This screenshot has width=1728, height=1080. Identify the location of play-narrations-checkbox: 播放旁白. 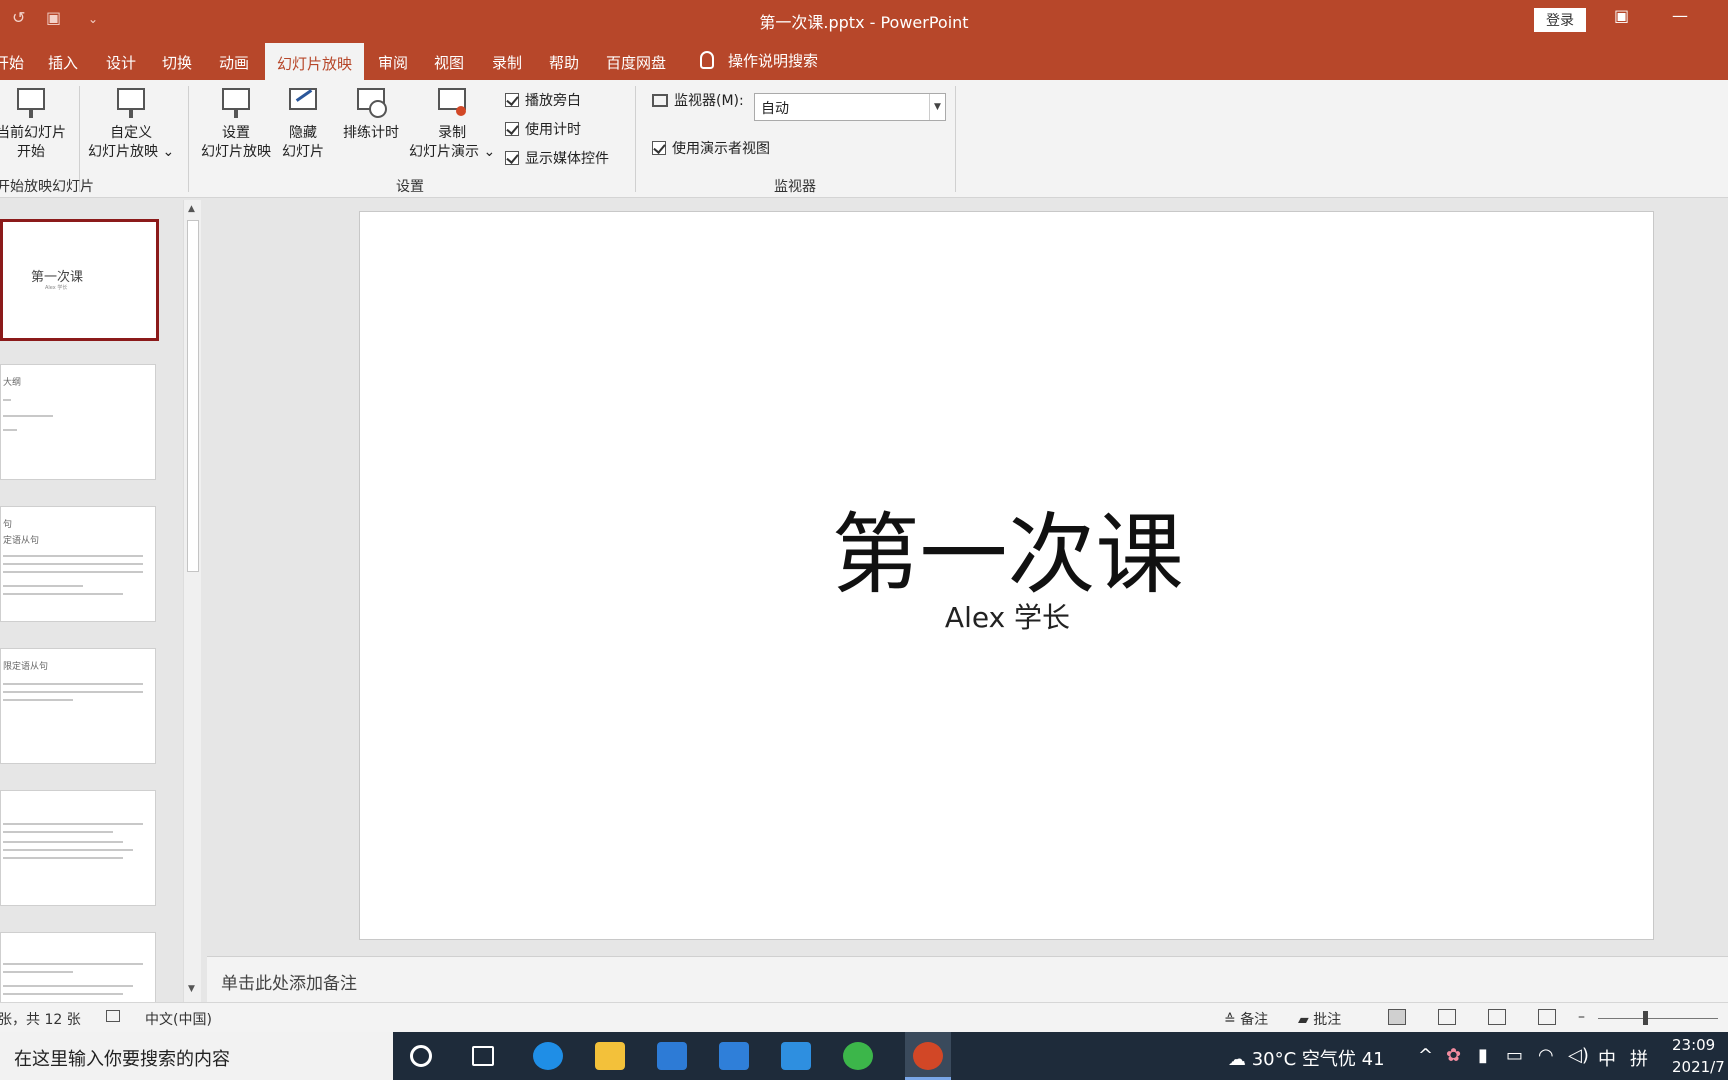
(543, 100).